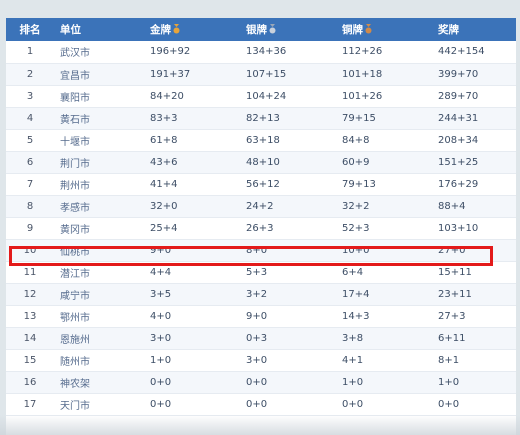 The height and width of the screenshot is (435, 520). Describe the element at coordinates (474, 29) in the screenshot. I see `header-medals: 奖牌` at that location.